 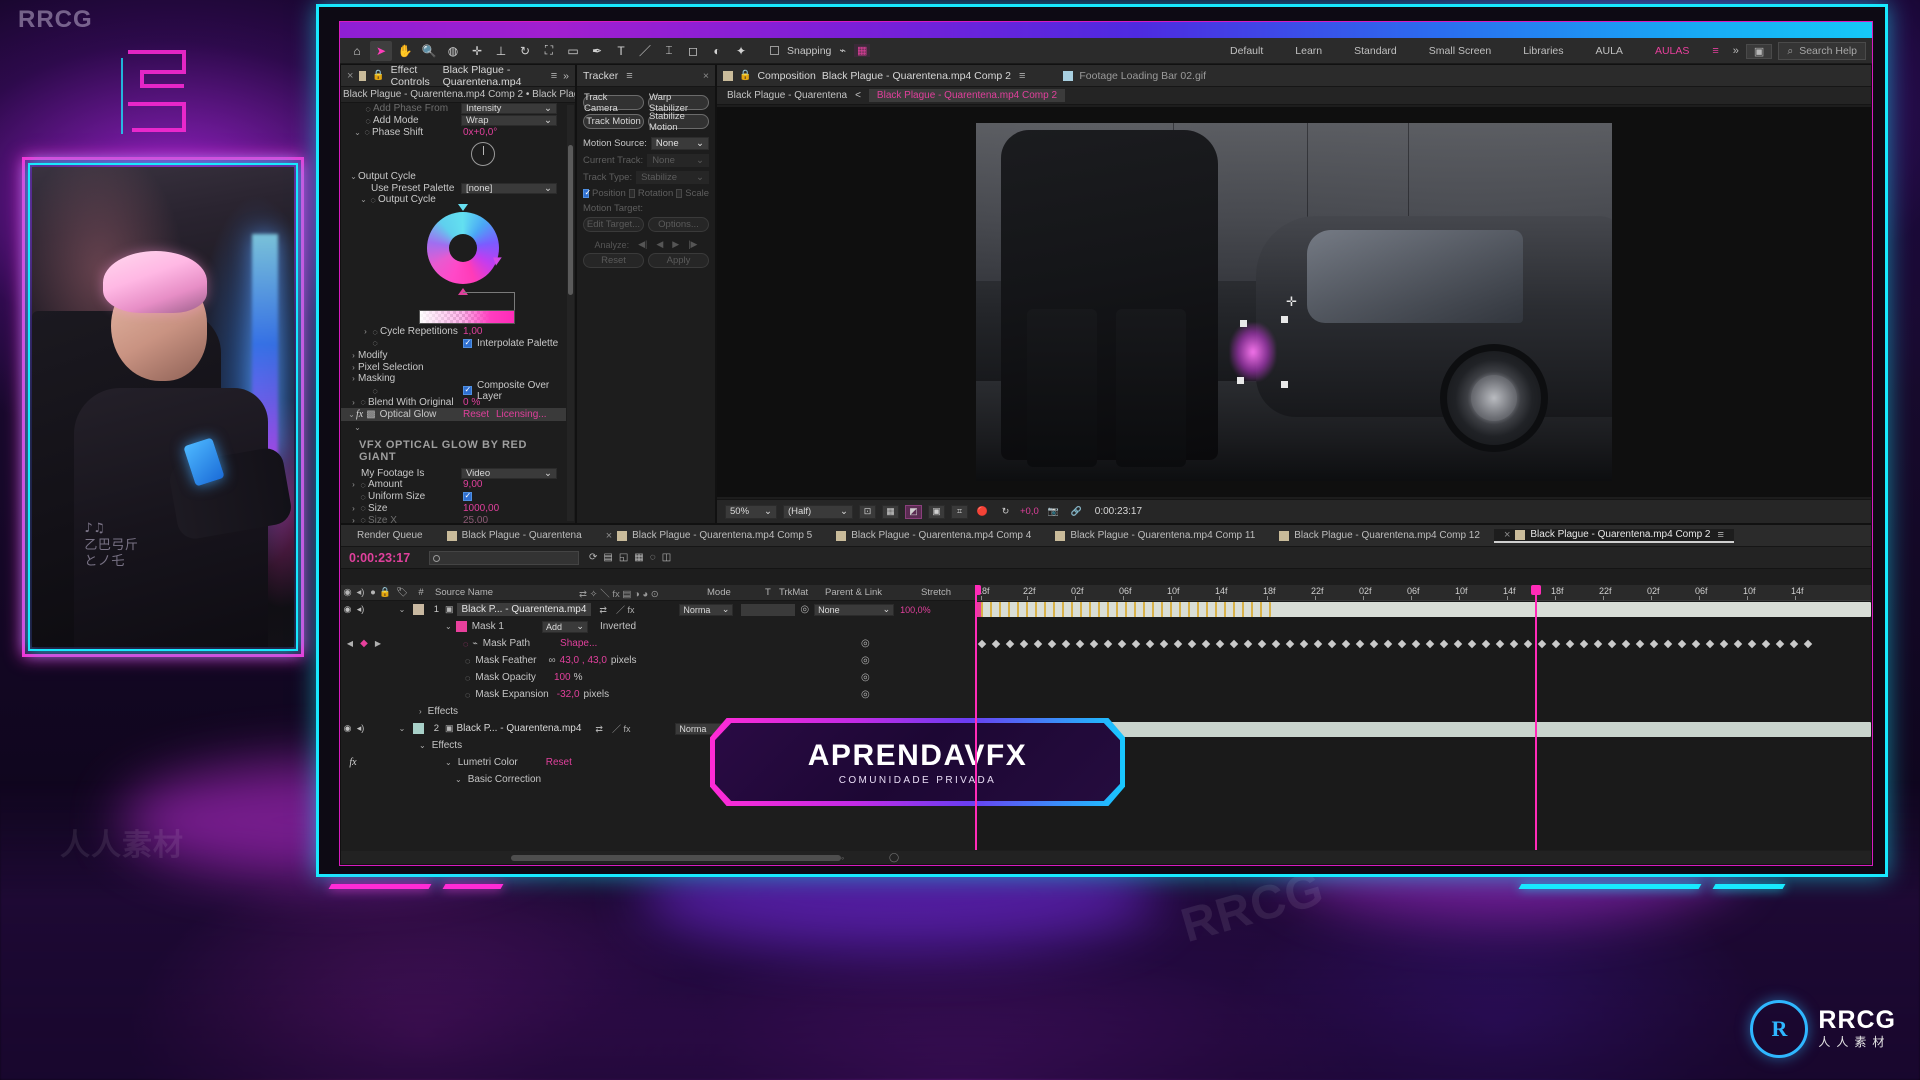 I want to click on ec-value: 0x+0,0°, so click(x=480, y=132).